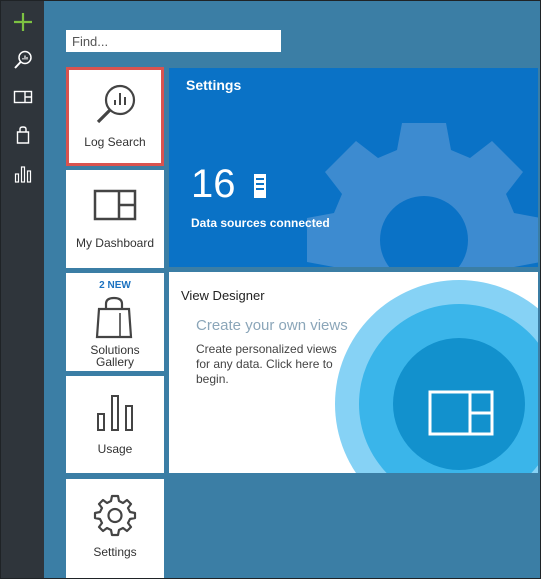  I want to click on rail-usage-button, so click(22, 173).